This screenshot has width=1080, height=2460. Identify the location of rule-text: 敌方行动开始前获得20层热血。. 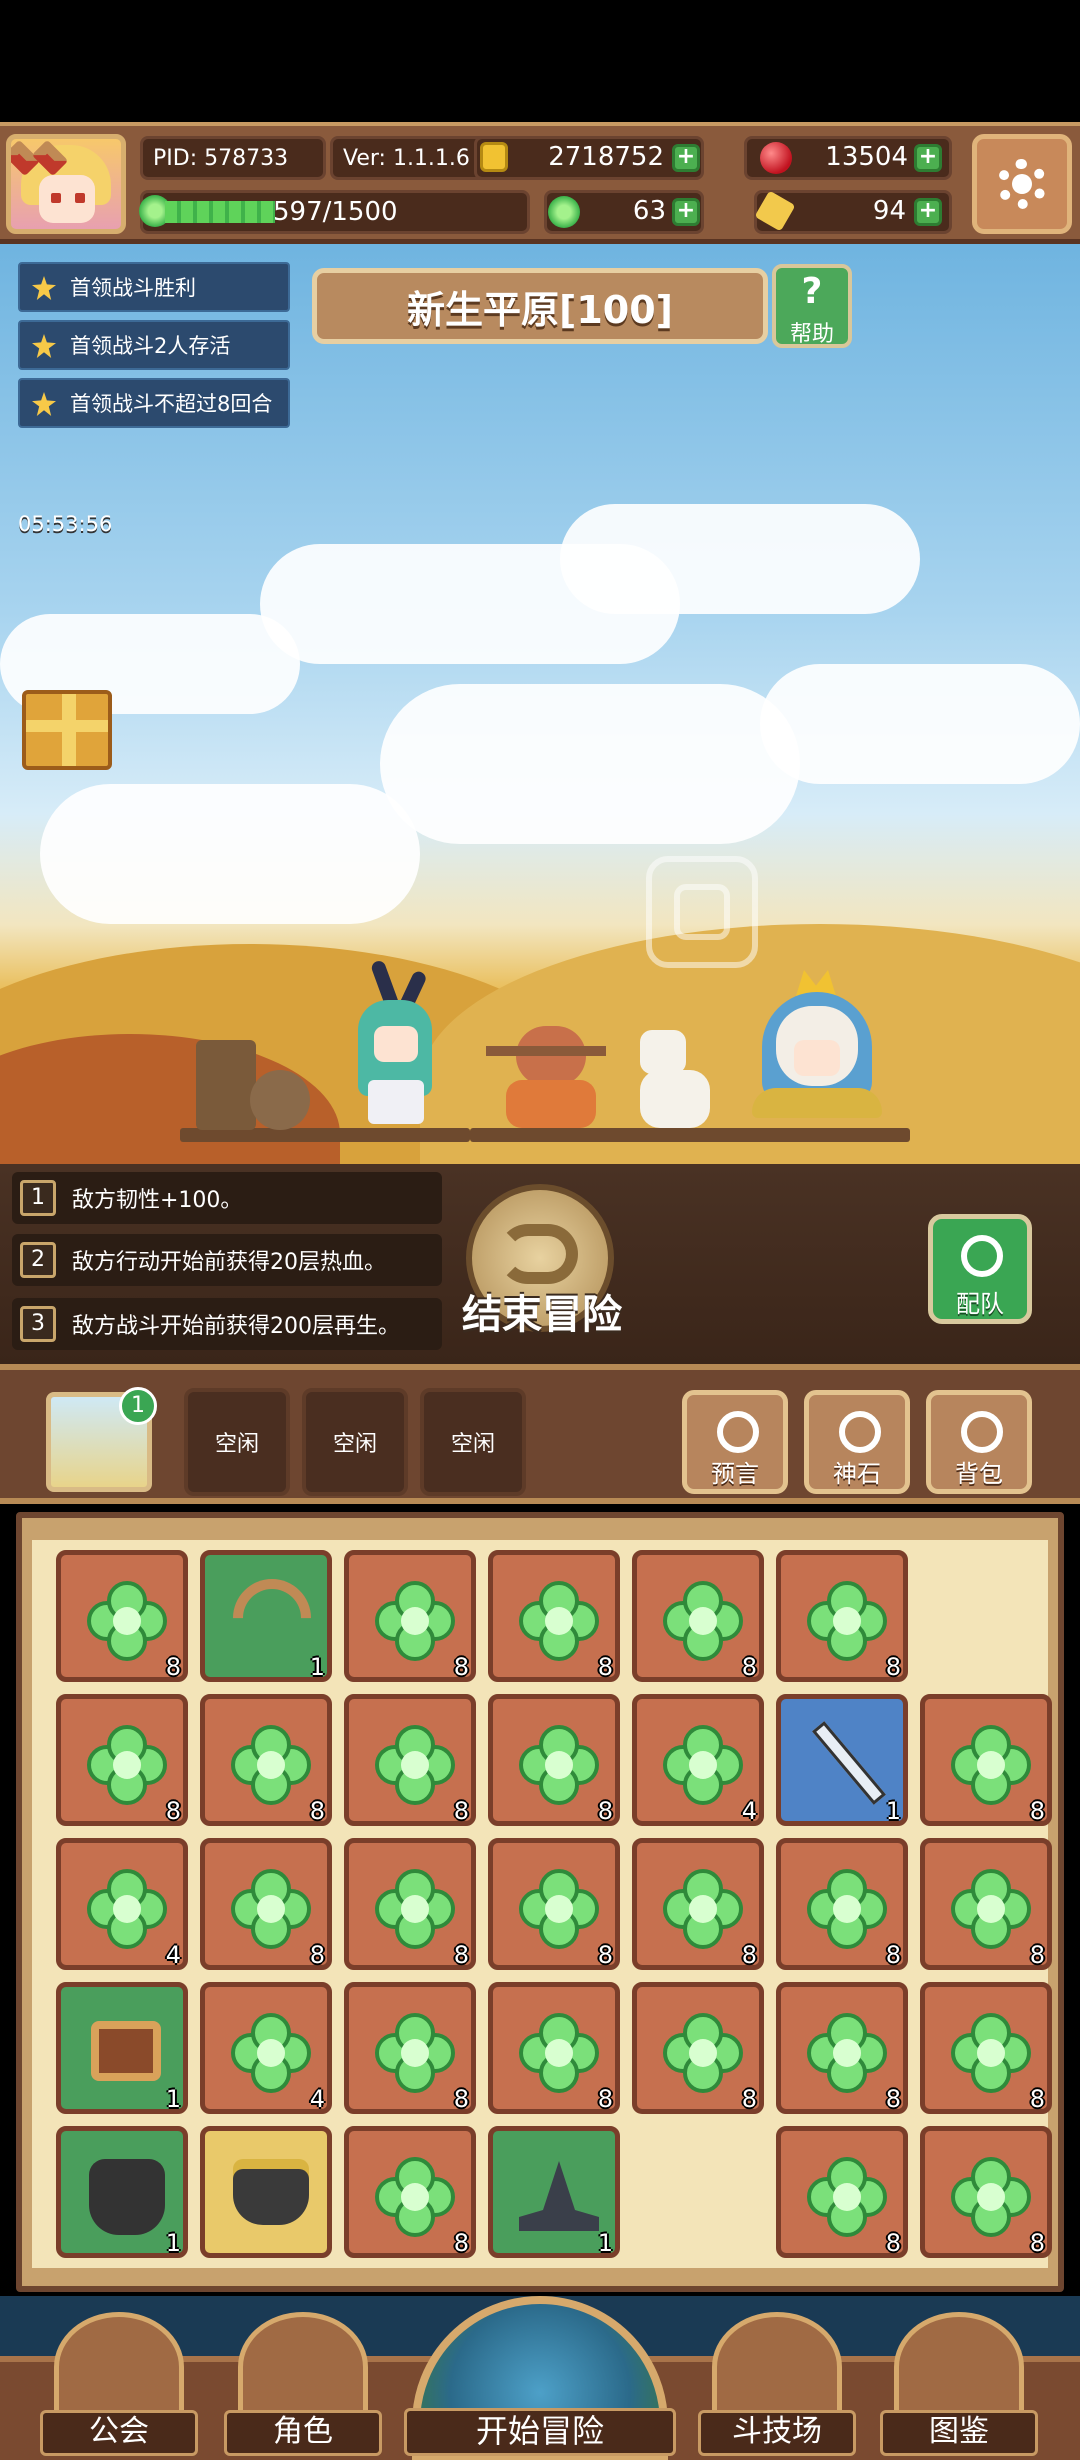
(229, 1262).